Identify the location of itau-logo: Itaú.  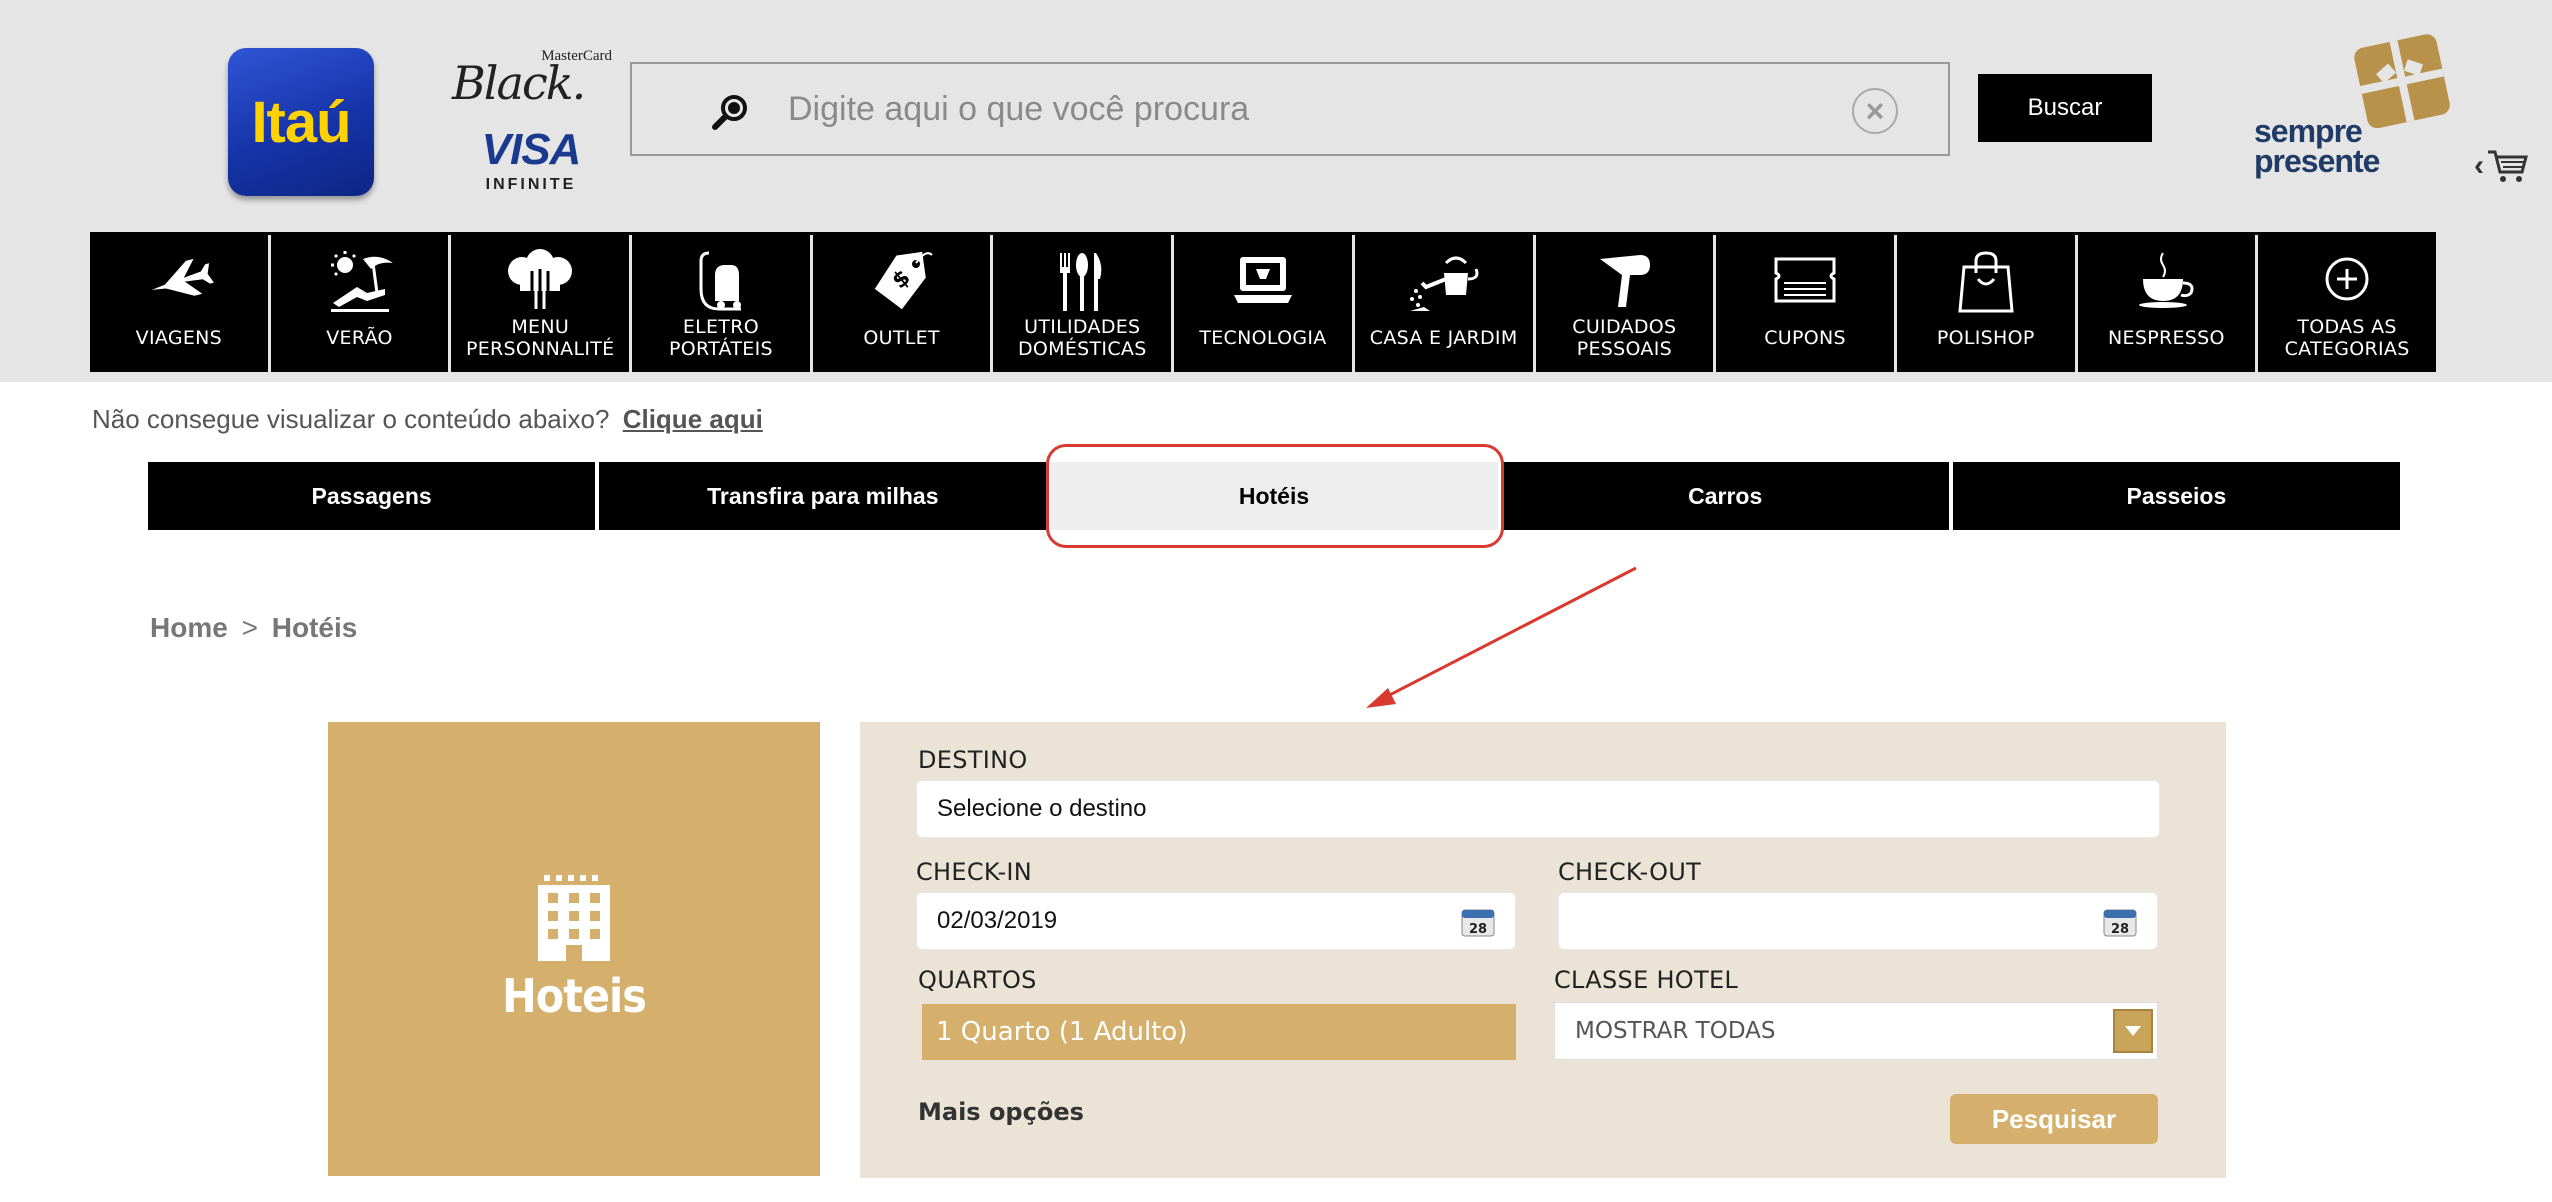
(301, 122).